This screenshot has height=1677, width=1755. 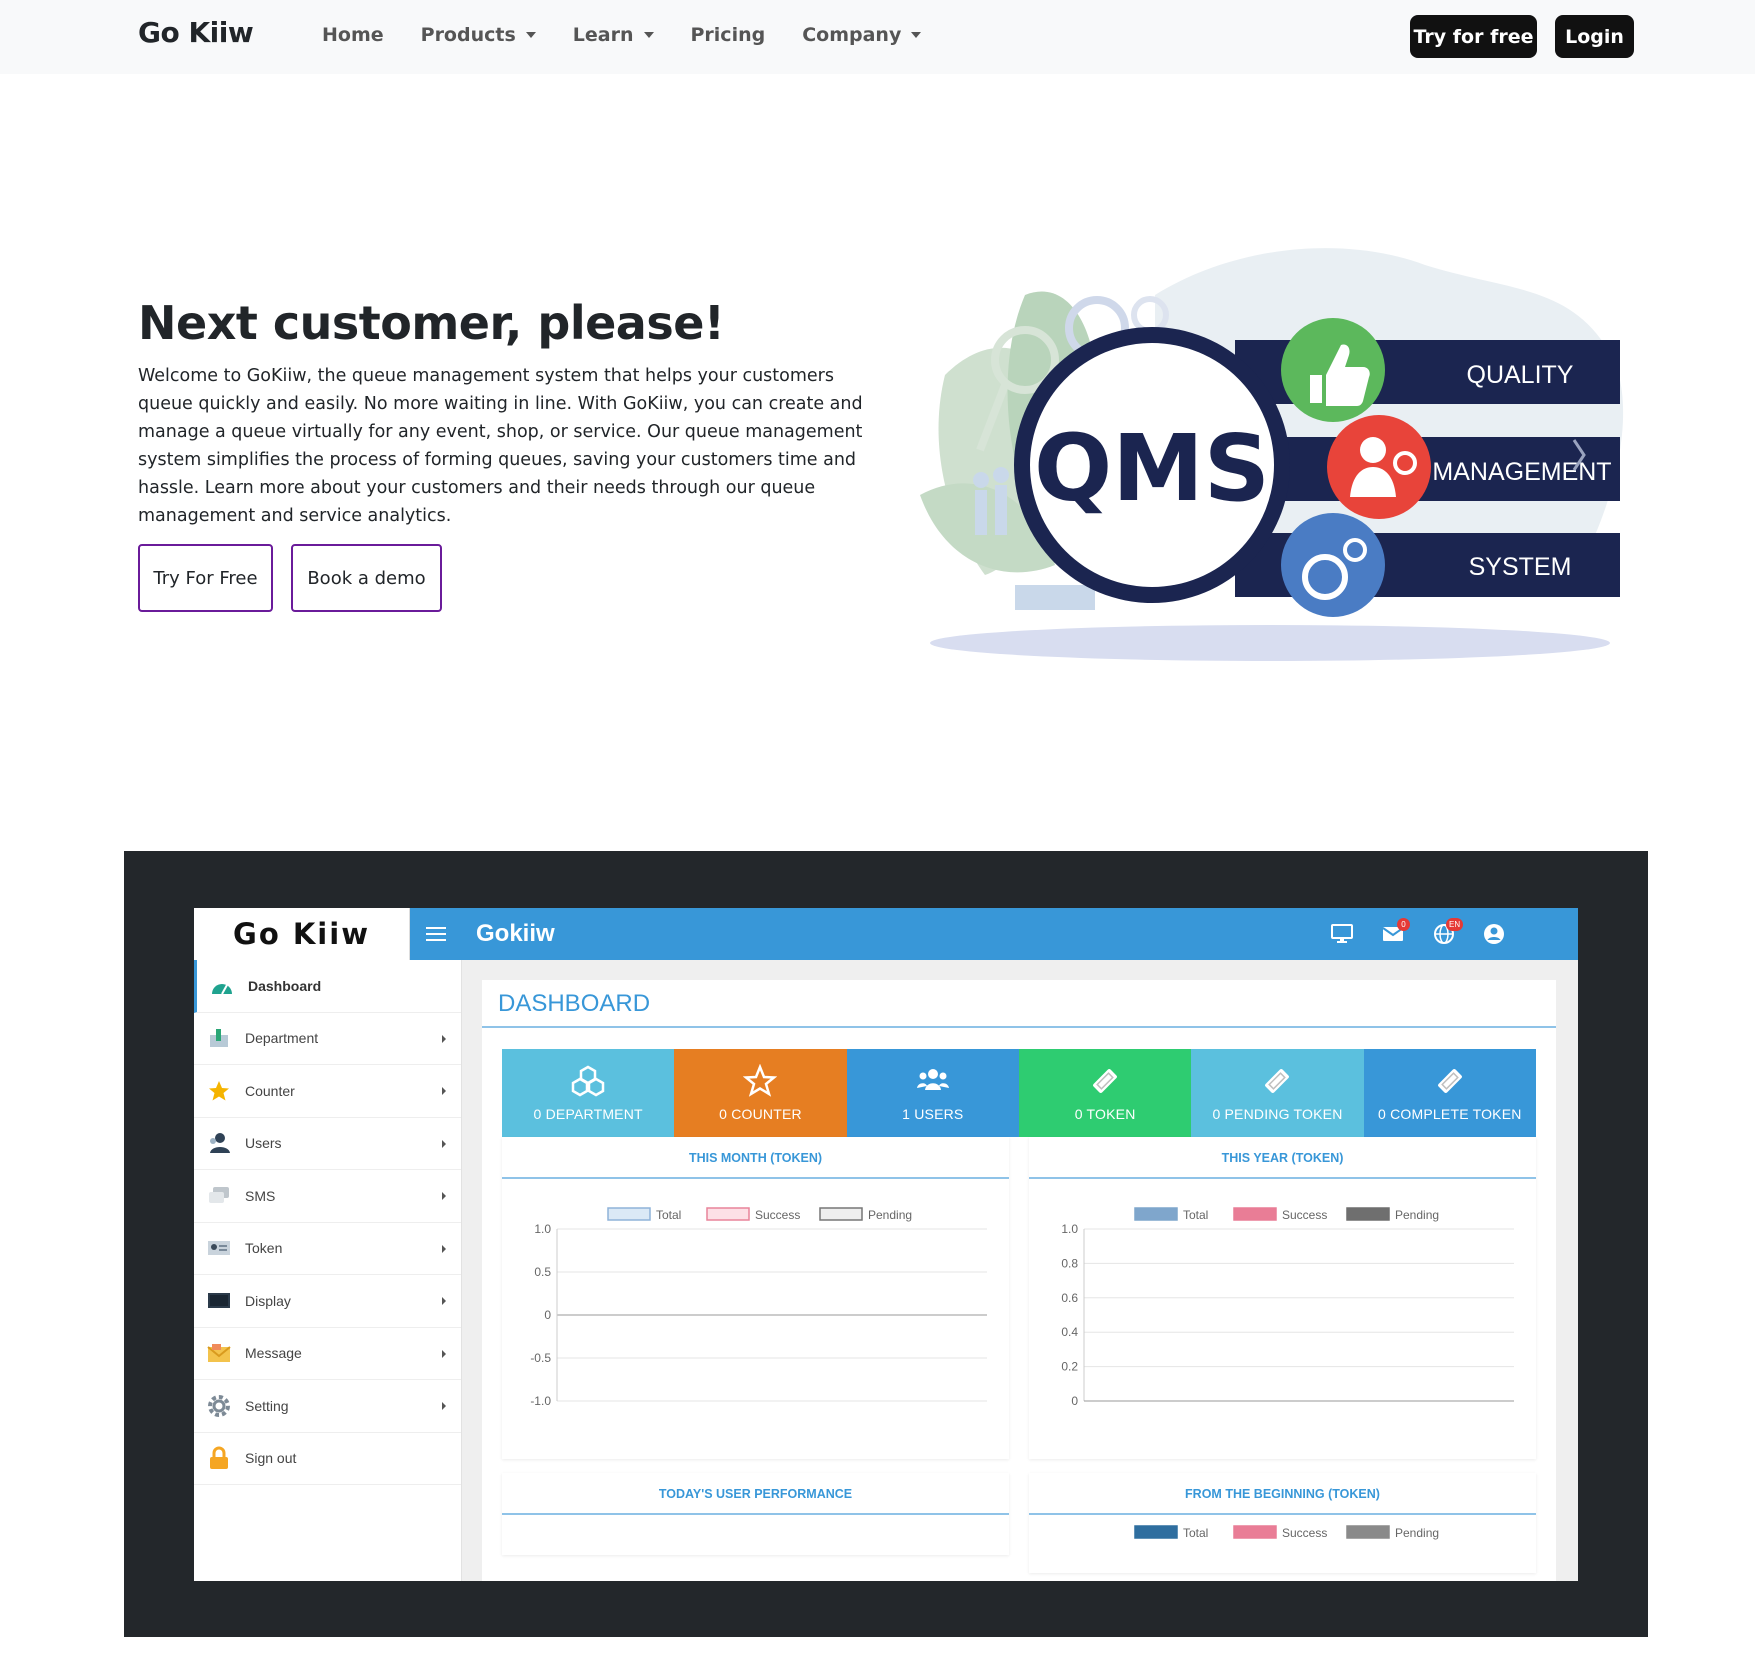 What do you see at coordinates (353, 35) in the screenshot?
I see `nav-link-home: Home` at bounding box center [353, 35].